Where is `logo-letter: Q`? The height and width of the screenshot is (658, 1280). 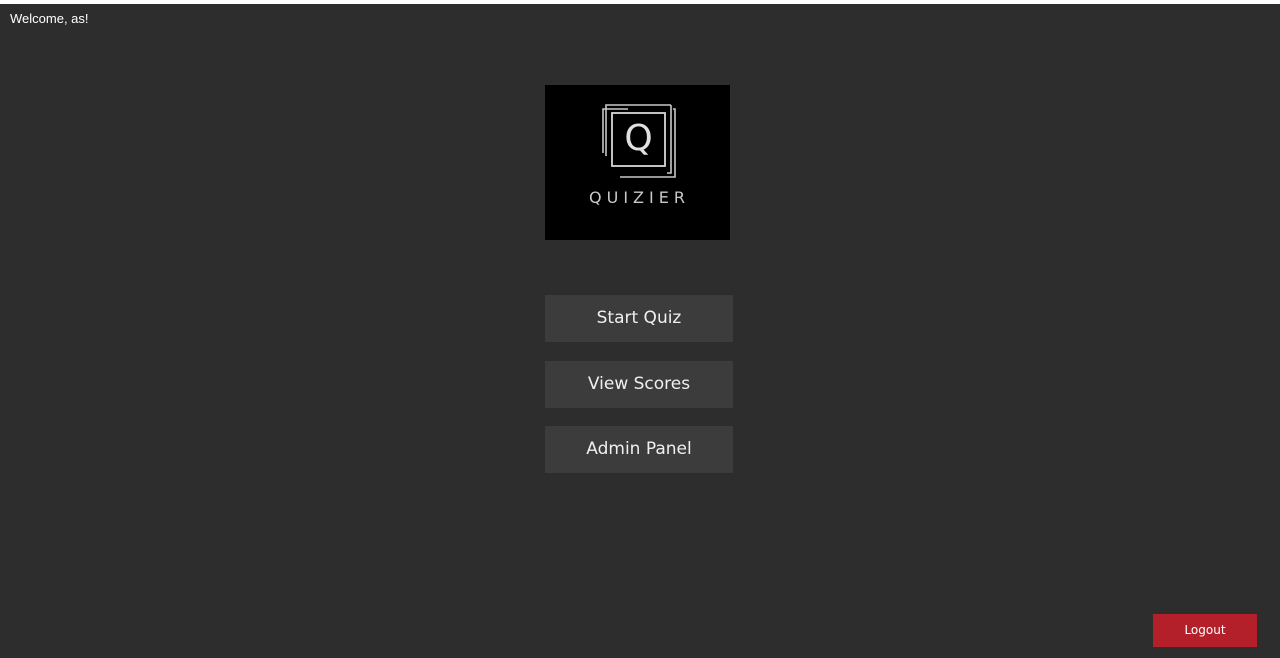 logo-letter: Q is located at coordinates (638, 138).